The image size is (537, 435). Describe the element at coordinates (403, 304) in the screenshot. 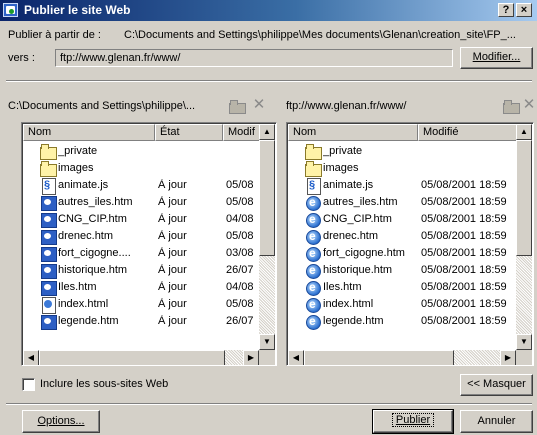

I see `list-item: index.html 05/08/2001 18:59` at that location.